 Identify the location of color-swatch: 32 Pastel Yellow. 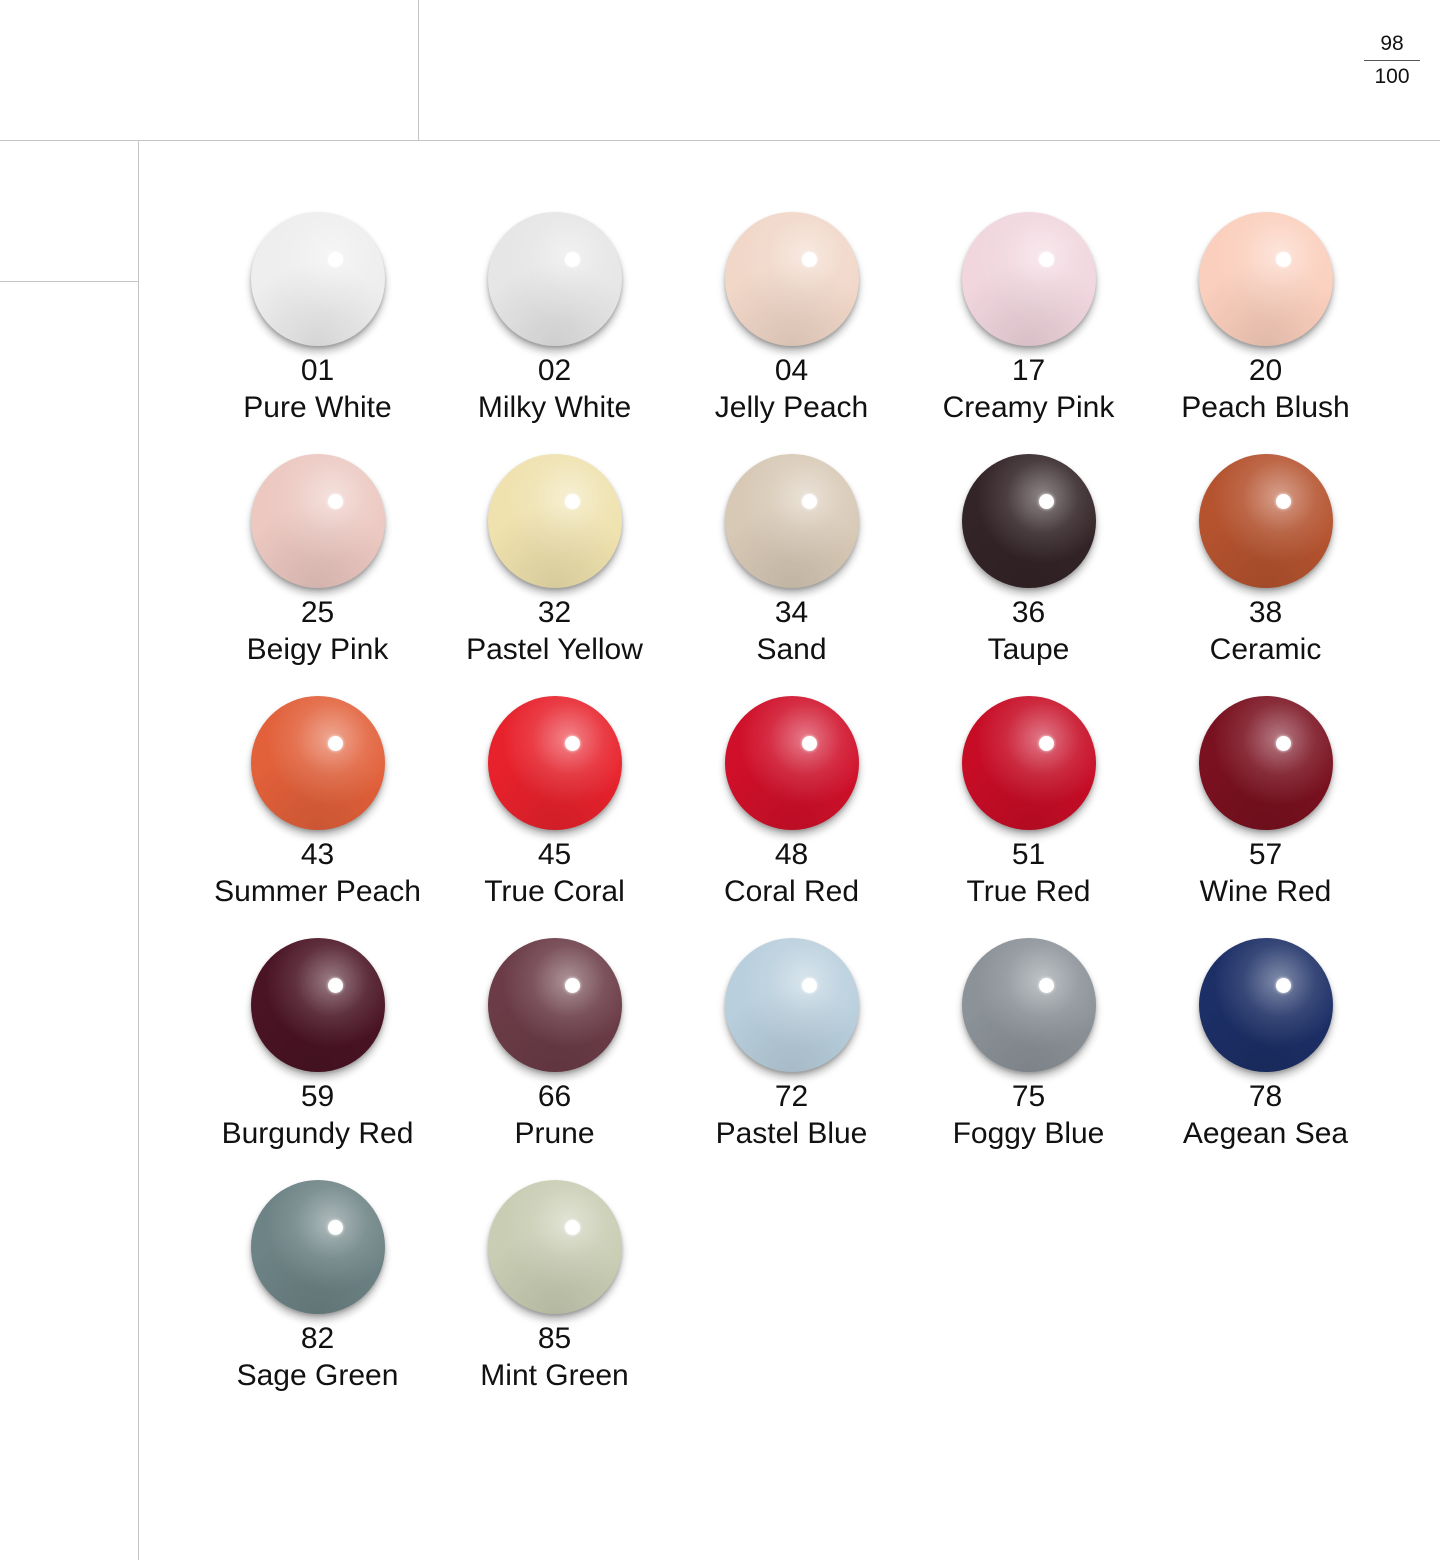
(554, 575).